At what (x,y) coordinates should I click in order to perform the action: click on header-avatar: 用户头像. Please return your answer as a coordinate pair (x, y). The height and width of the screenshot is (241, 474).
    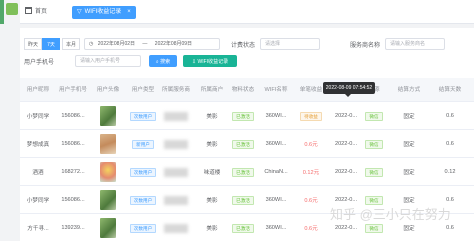
    Looking at the image, I should click on (108, 89).